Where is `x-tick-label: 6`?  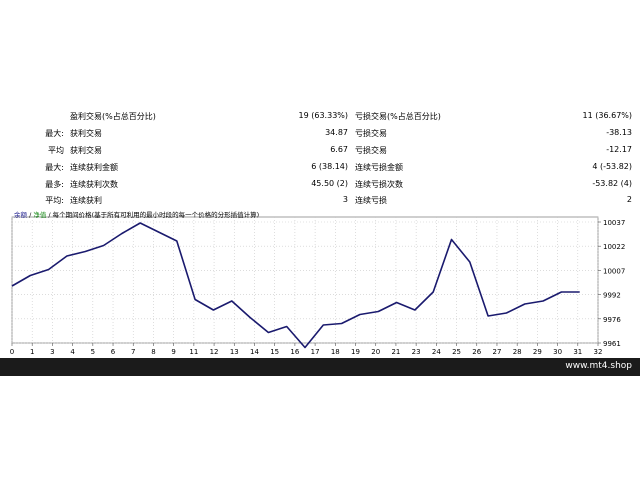
x-tick-label: 6 is located at coordinates (113, 352).